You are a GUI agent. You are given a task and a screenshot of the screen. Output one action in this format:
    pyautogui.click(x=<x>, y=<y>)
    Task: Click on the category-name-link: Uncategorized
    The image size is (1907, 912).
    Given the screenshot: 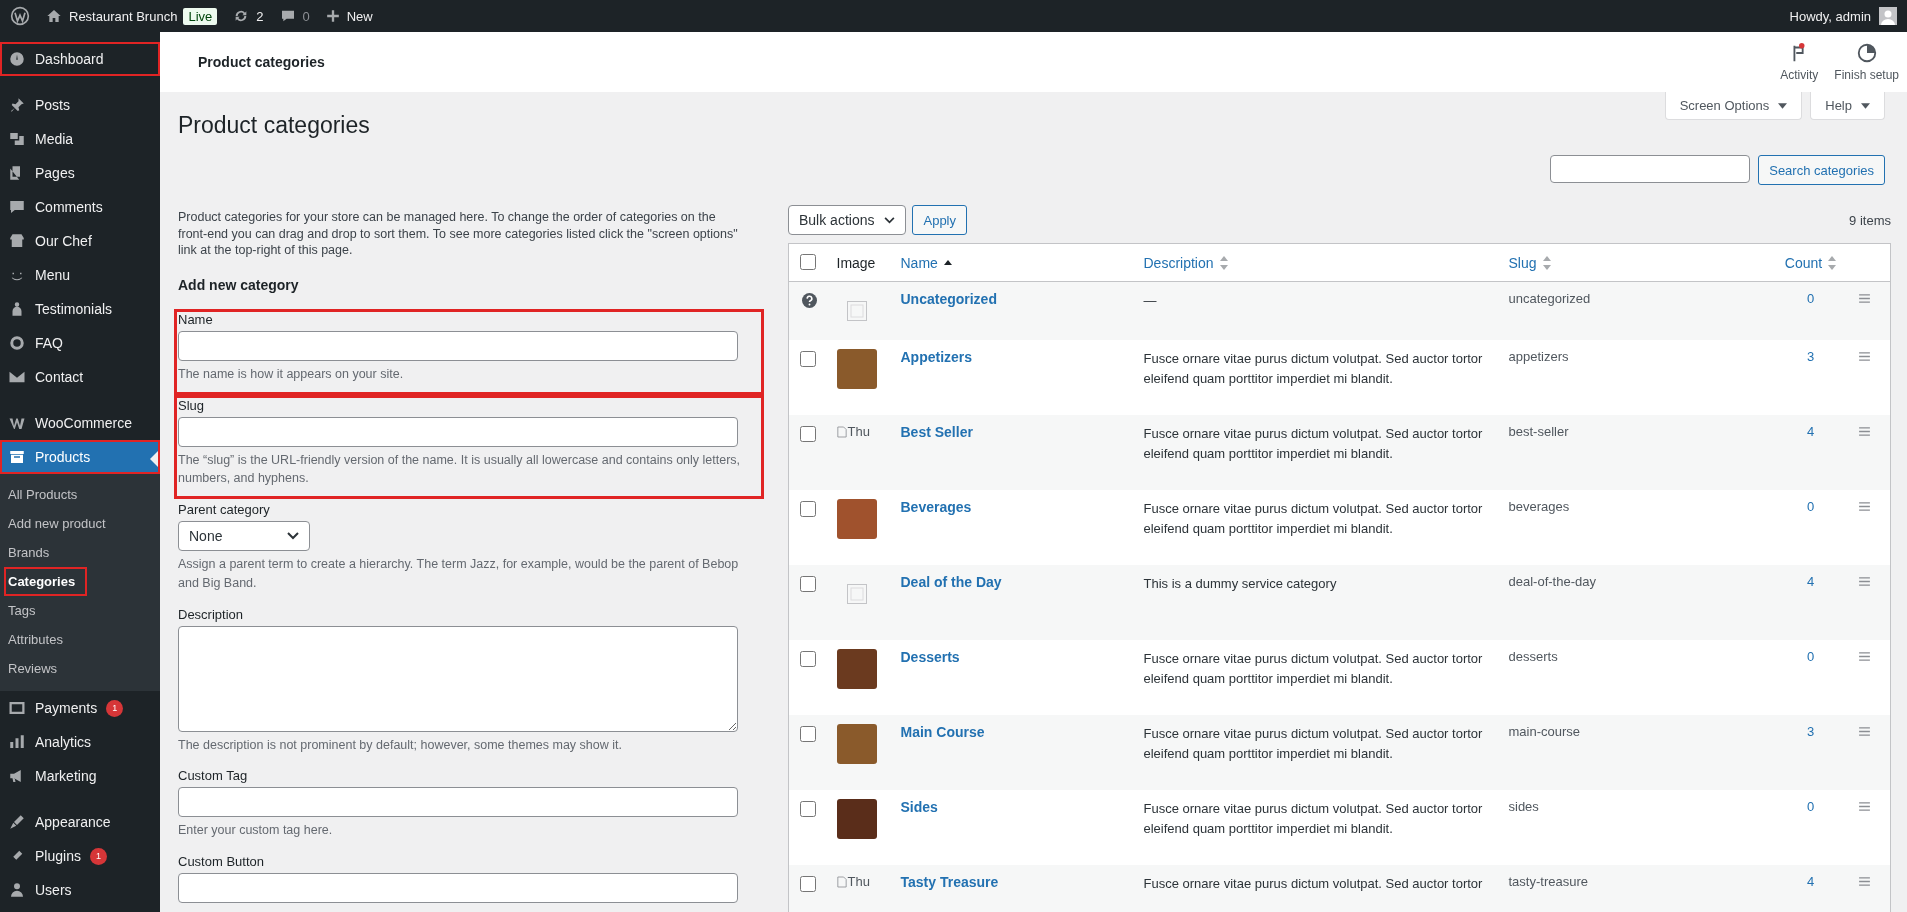 What is the action you would take?
    pyautogui.click(x=948, y=299)
    